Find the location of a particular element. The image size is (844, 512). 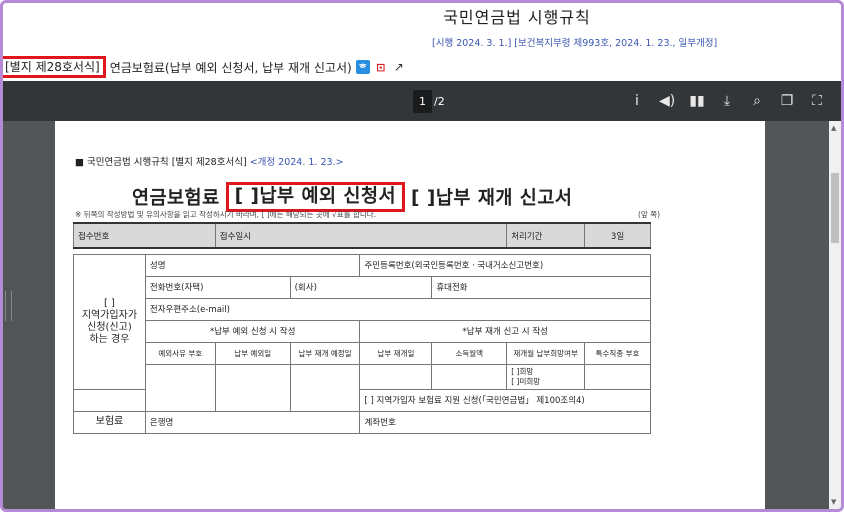

page-current-input: 1 is located at coordinates (422, 101).